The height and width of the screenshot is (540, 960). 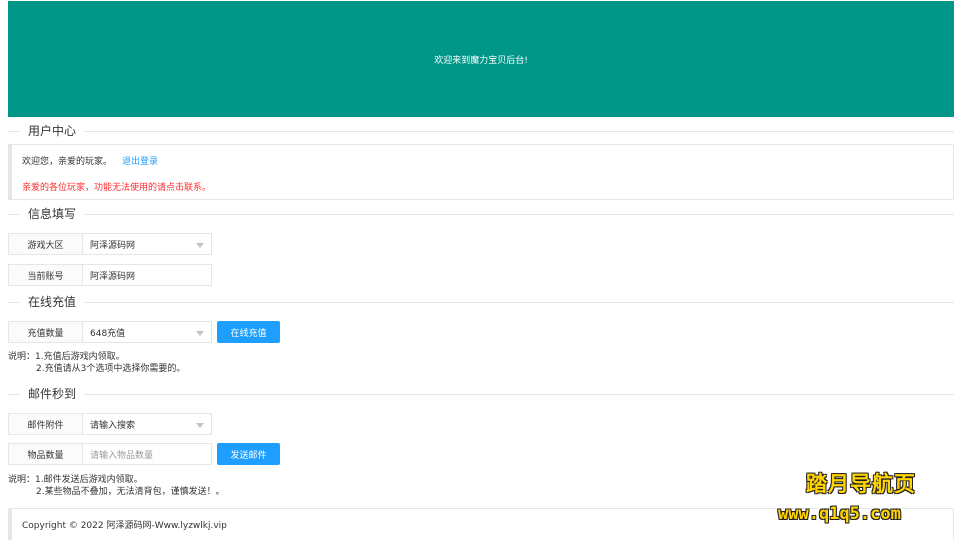 What do you see at coordinates (147, 332) in the screenshot?
I see `recharge-amount-value: 648充值` at bounding box center [147, 332].